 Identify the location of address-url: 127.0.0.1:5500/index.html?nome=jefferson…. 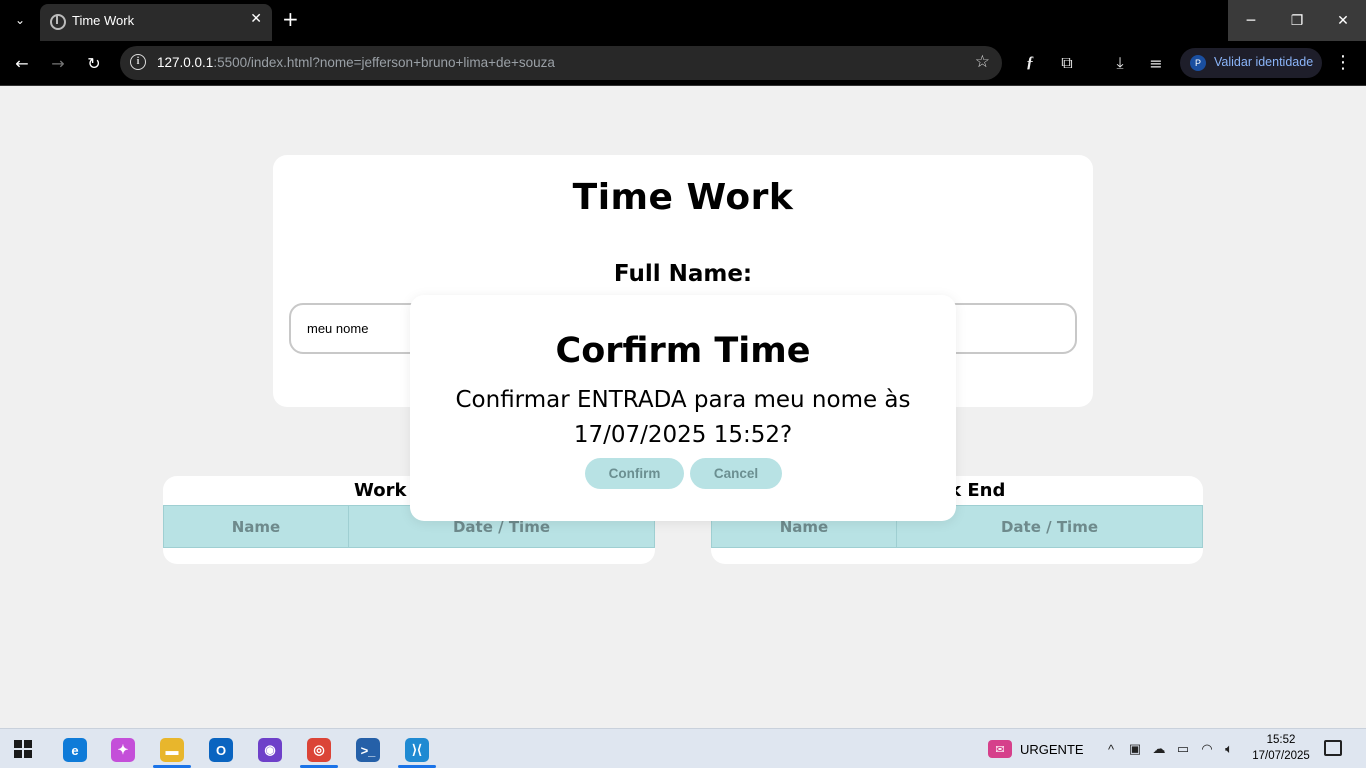
(356, 62).